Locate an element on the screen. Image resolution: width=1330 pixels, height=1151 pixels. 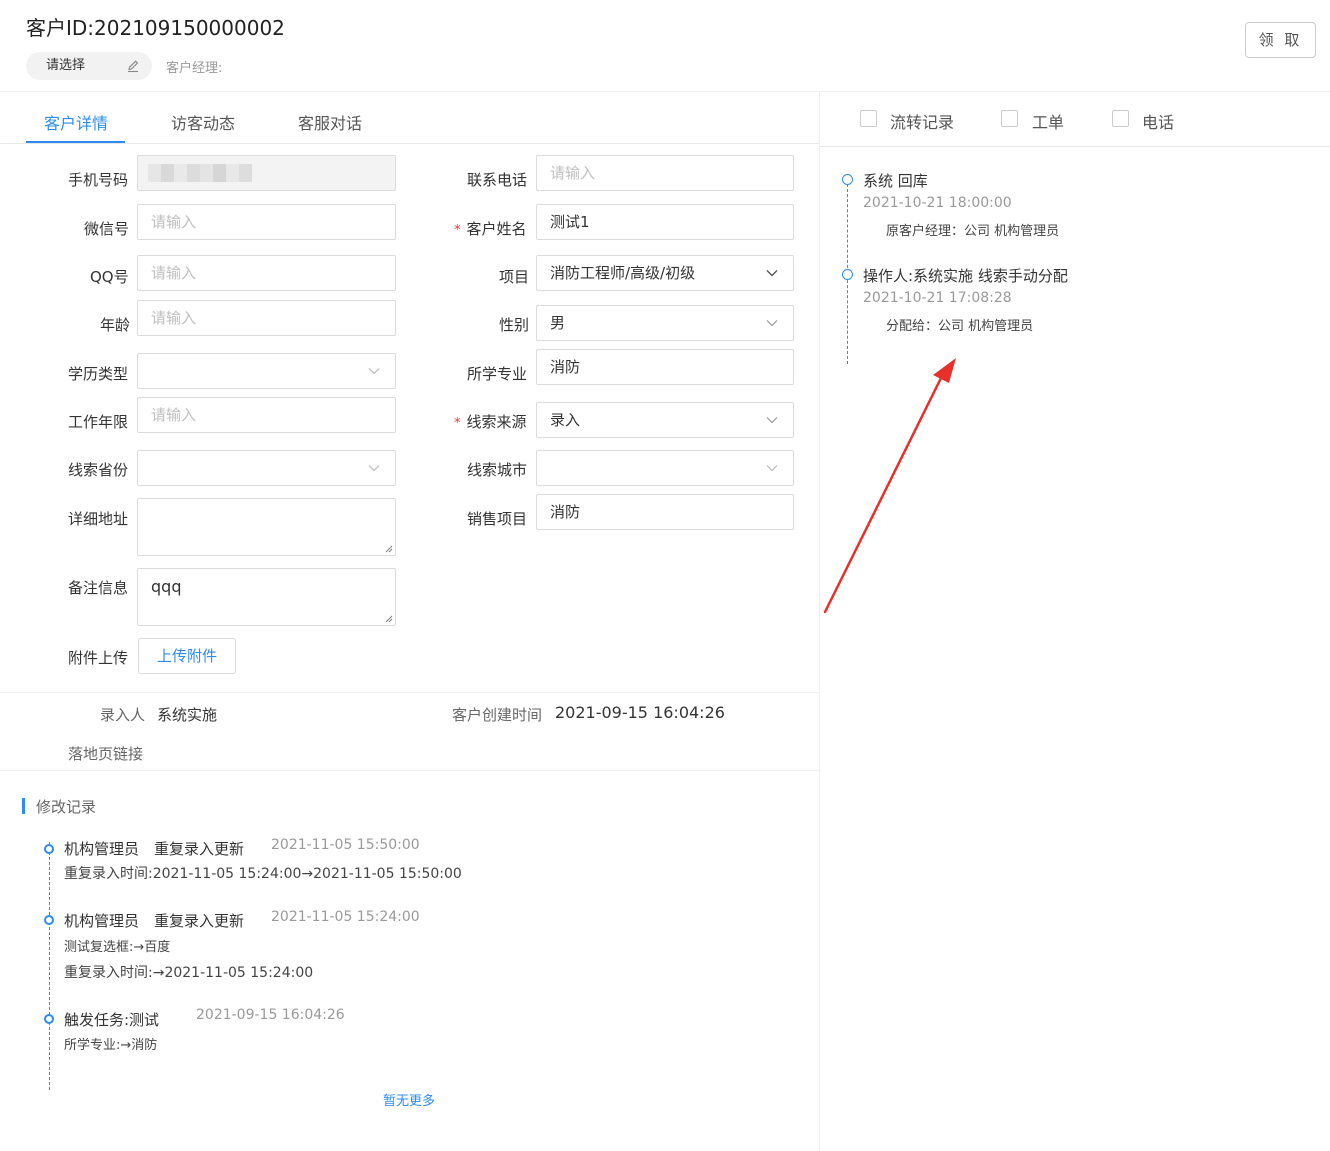
filter-workorder-checkbox is located at coordinates (1009, 118).